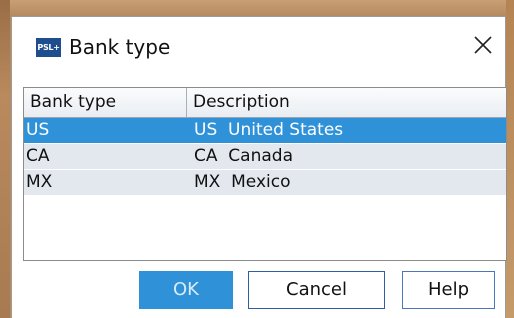  Describe the element at coordinates (38, 130) in the screenshot. I see `bank-type-cell: US` at that location.